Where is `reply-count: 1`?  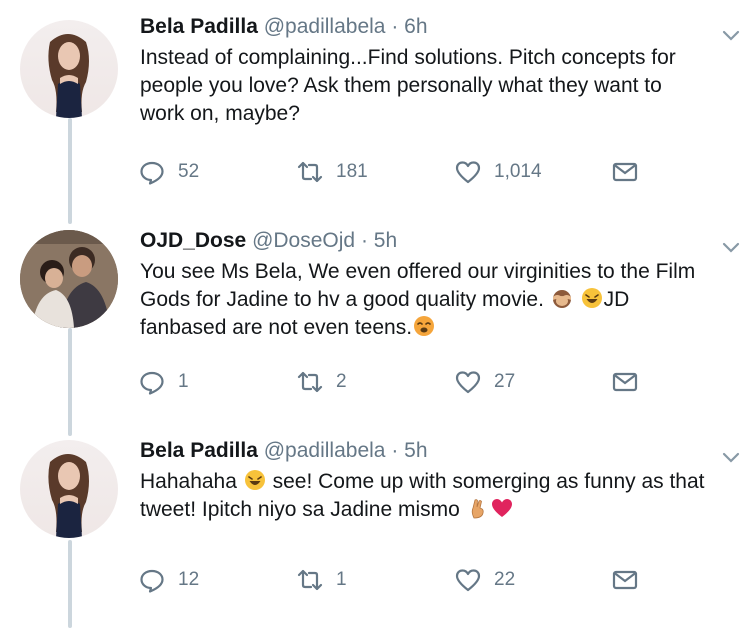 reply-count: 1 is located at coordinates (183, 381).